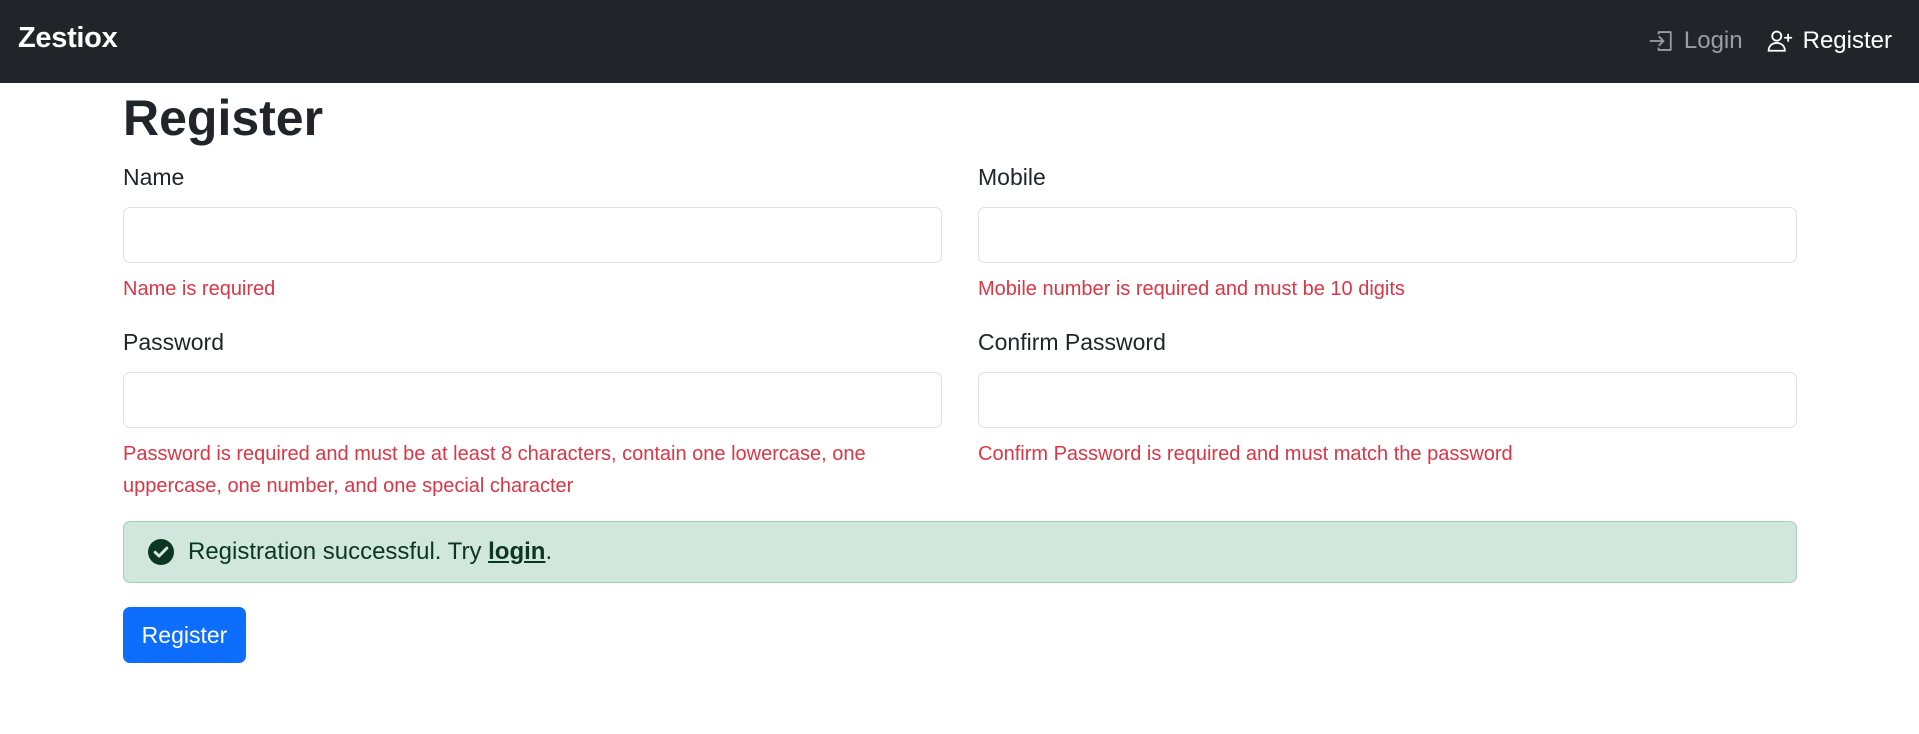 This screenshot has width=1919, height=734. Describe the element at coordinates (184, 635) in the screenshot. I see `register-button: Register` at that location.